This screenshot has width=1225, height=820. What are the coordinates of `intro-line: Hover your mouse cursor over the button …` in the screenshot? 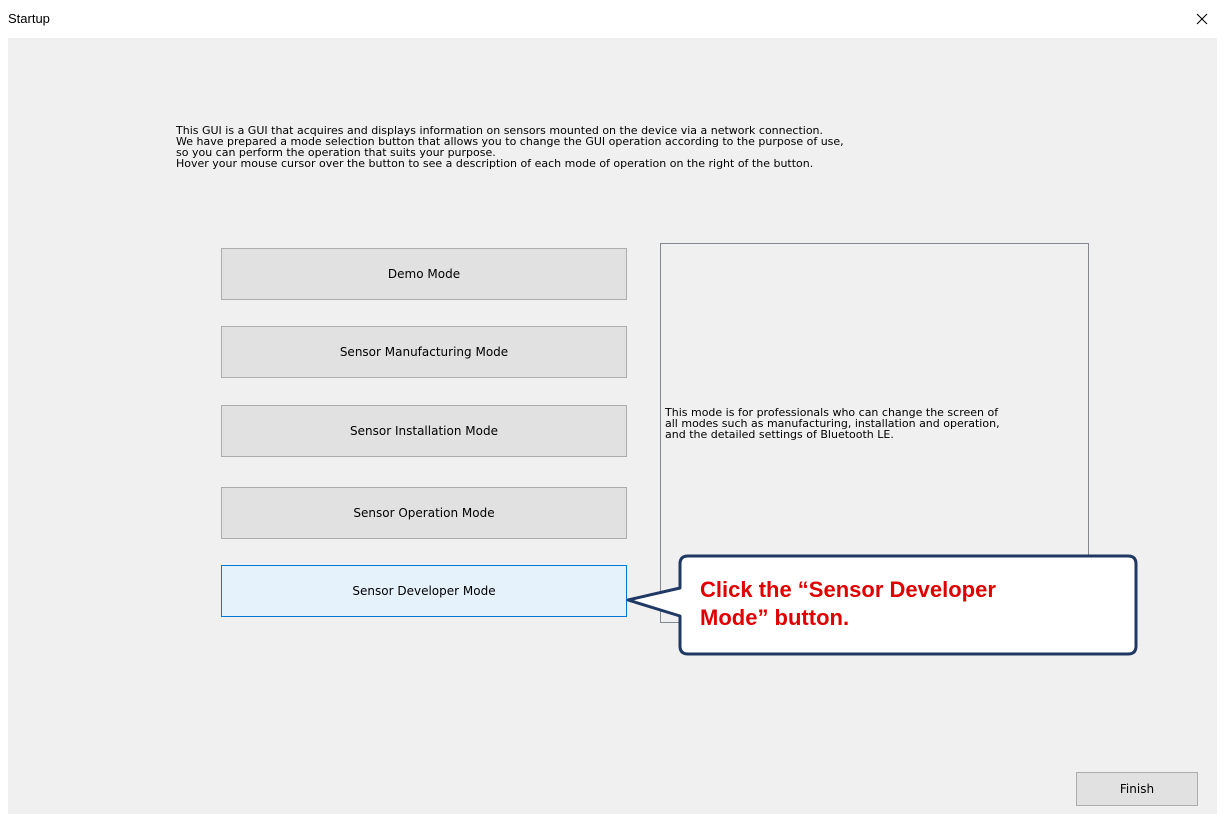 It's located at (495, 163).